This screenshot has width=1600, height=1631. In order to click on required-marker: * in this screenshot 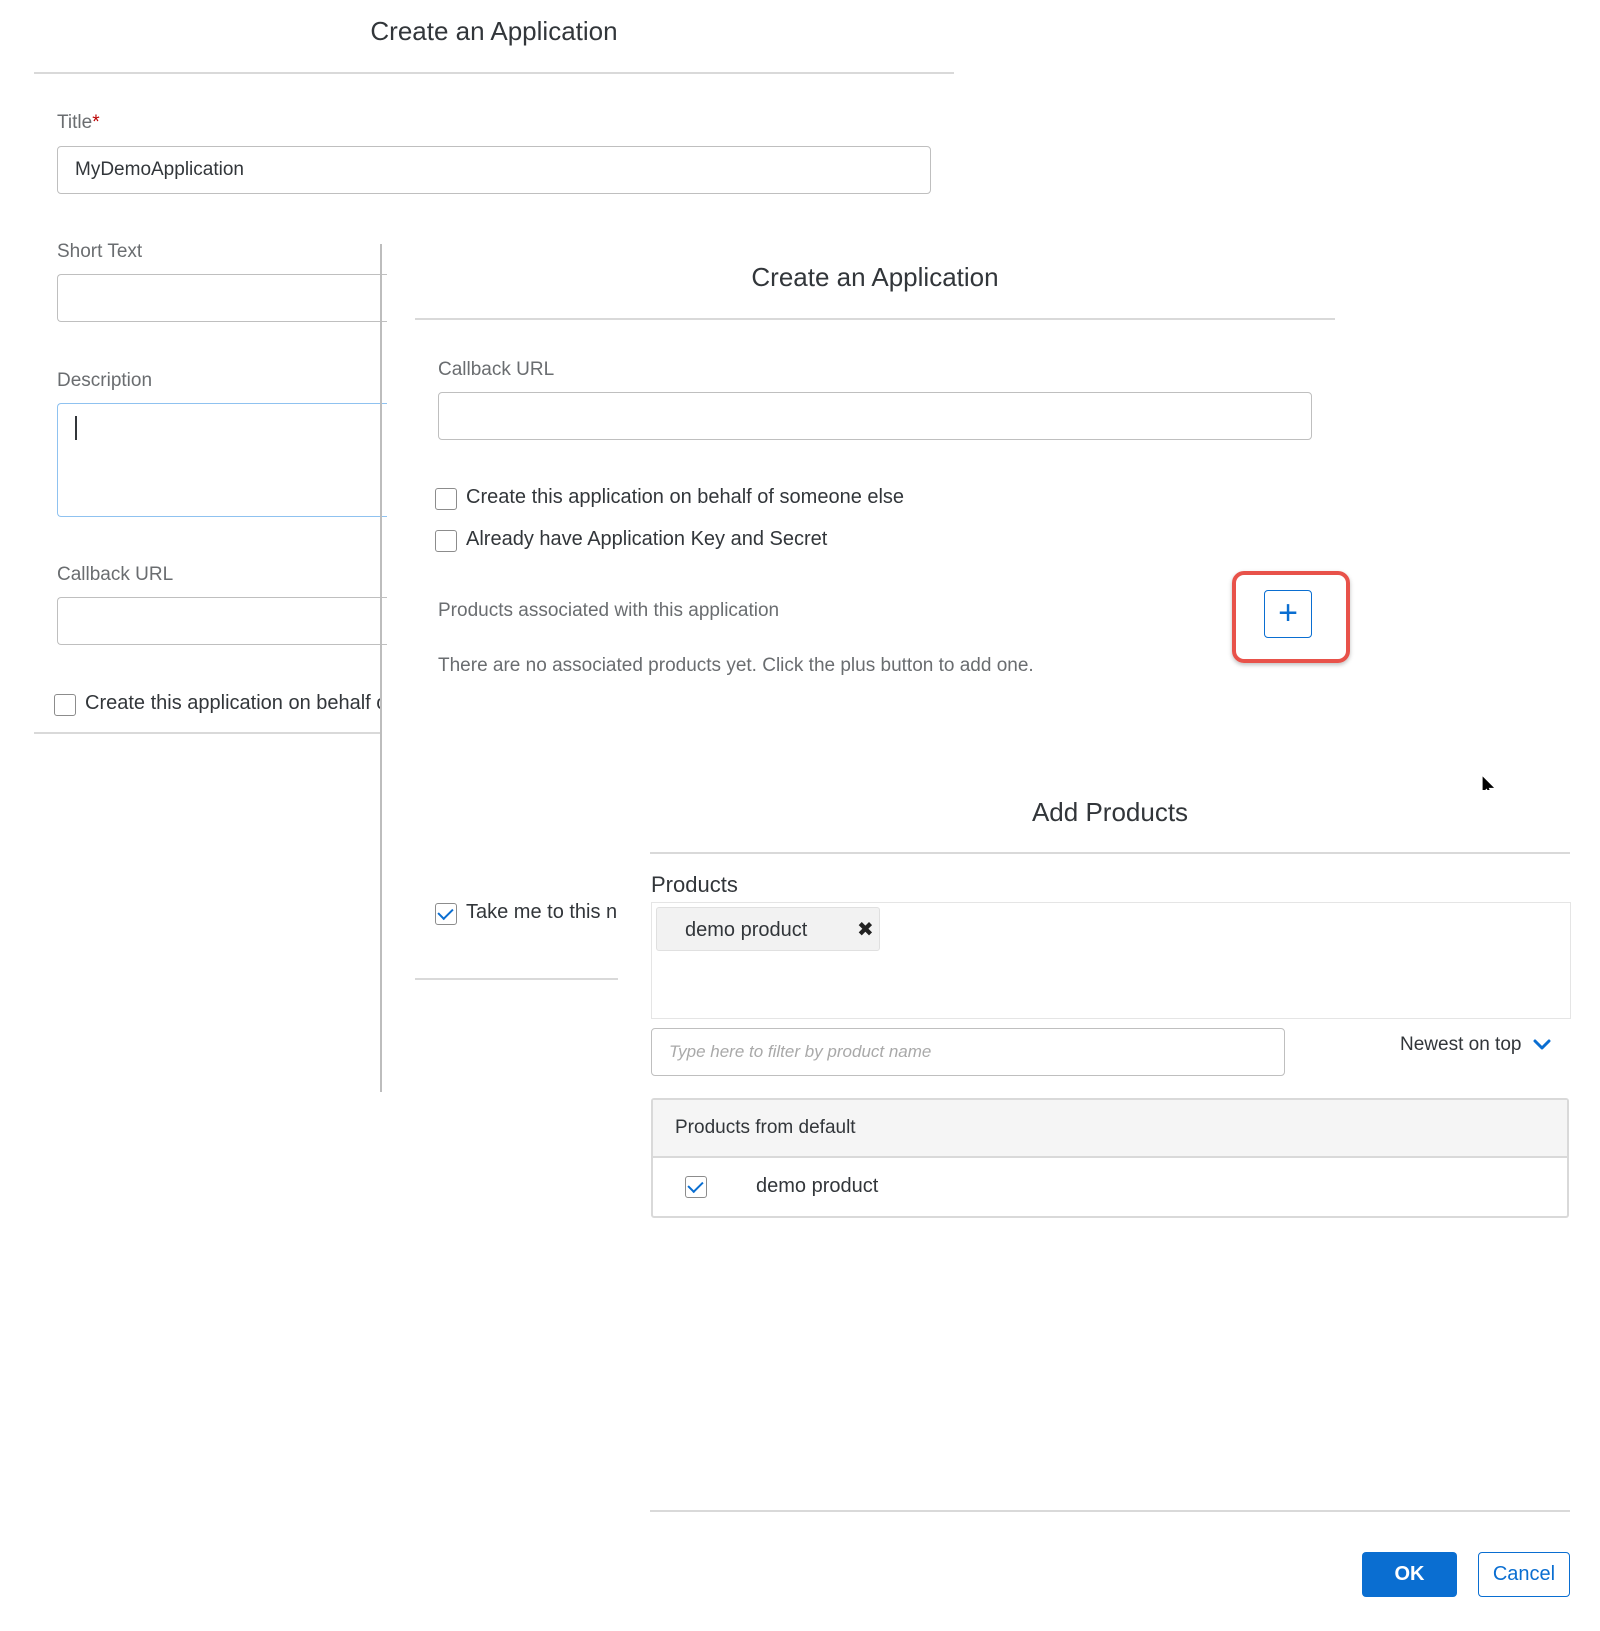, I will do `click(96, 122)`.